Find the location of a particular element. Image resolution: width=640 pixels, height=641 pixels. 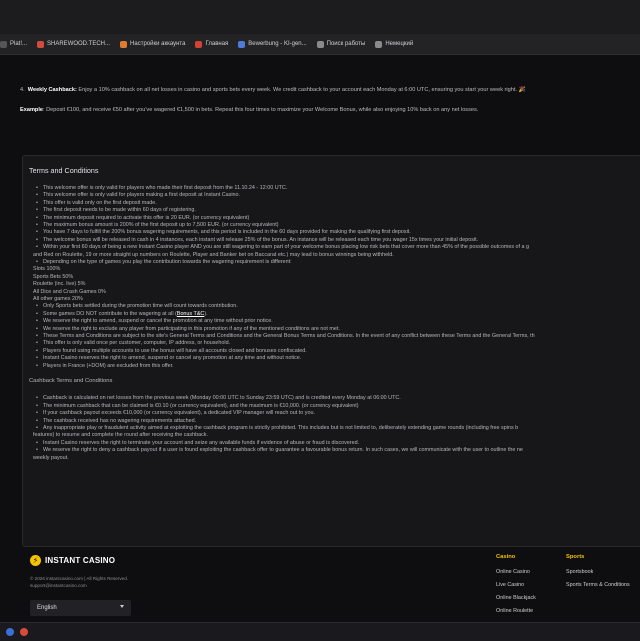

footer-link-sports-terms: Sports Terms & Conditions is located at coordinates (598, 585).